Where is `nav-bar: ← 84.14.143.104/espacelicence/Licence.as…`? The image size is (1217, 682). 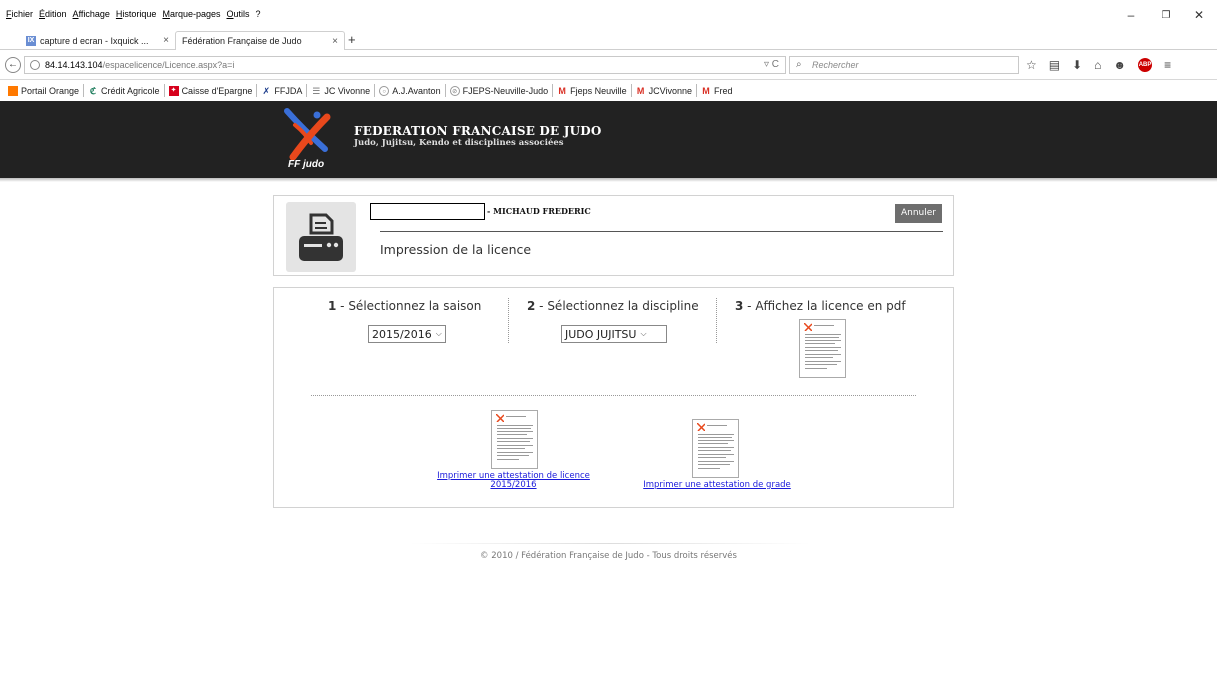 nav-bar: ← 84.14.143.104/espacelicence/Licence.as… is located at coordinates (608, 65).